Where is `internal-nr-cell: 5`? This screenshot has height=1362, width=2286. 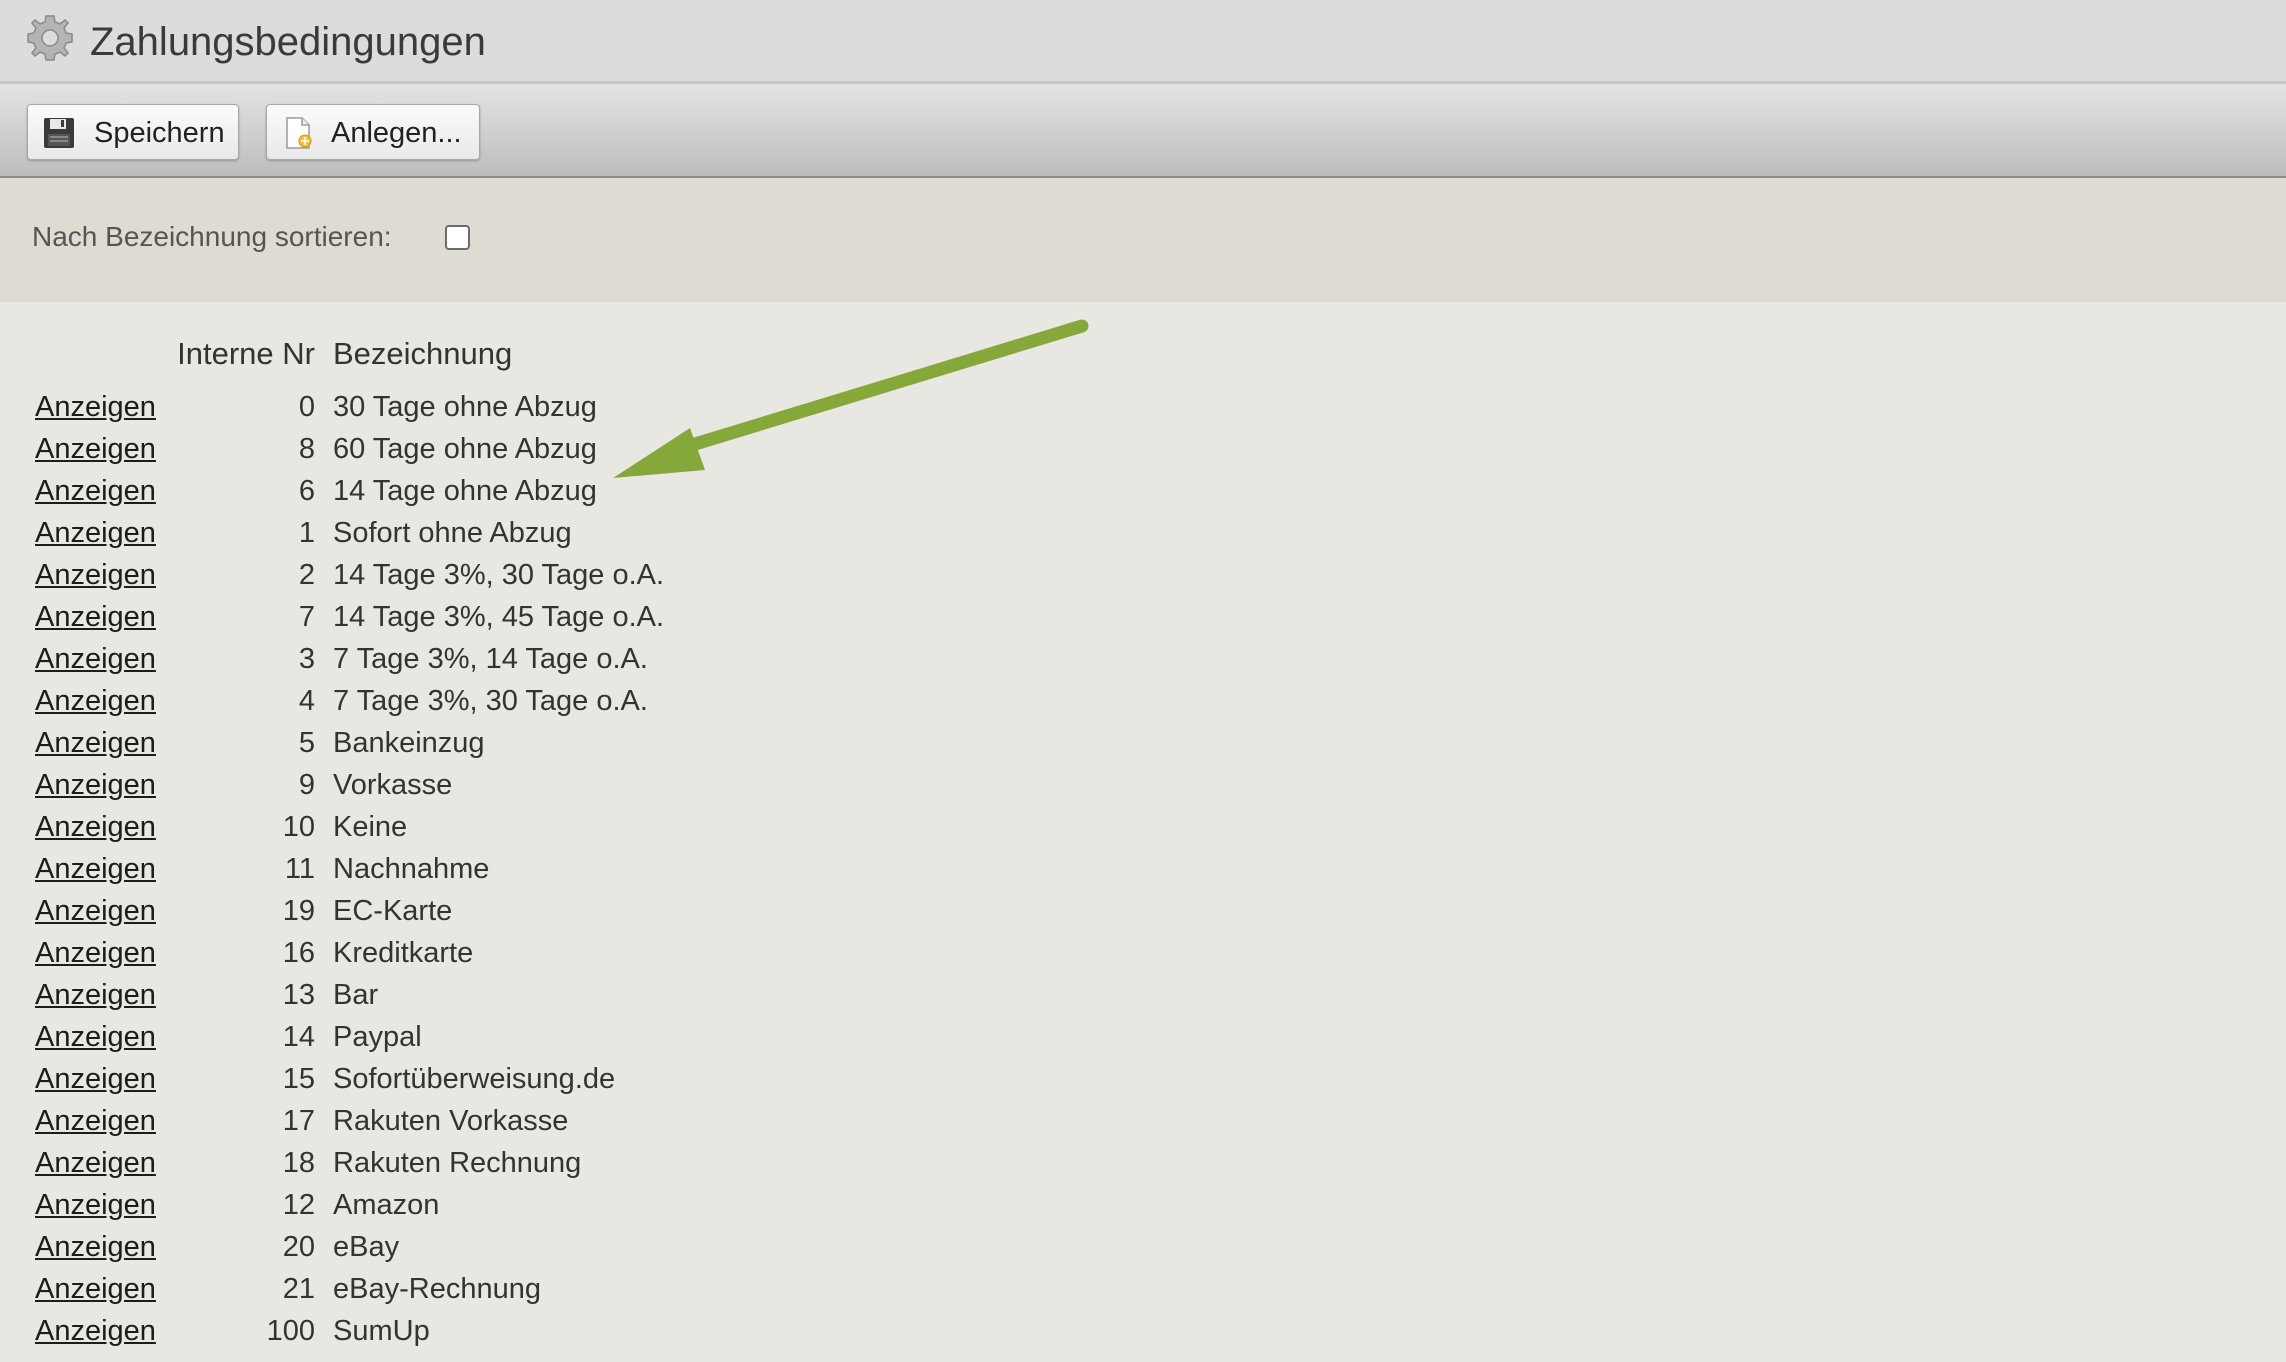 internal-nr-cell: 5 is located at coordinates (306, 743).